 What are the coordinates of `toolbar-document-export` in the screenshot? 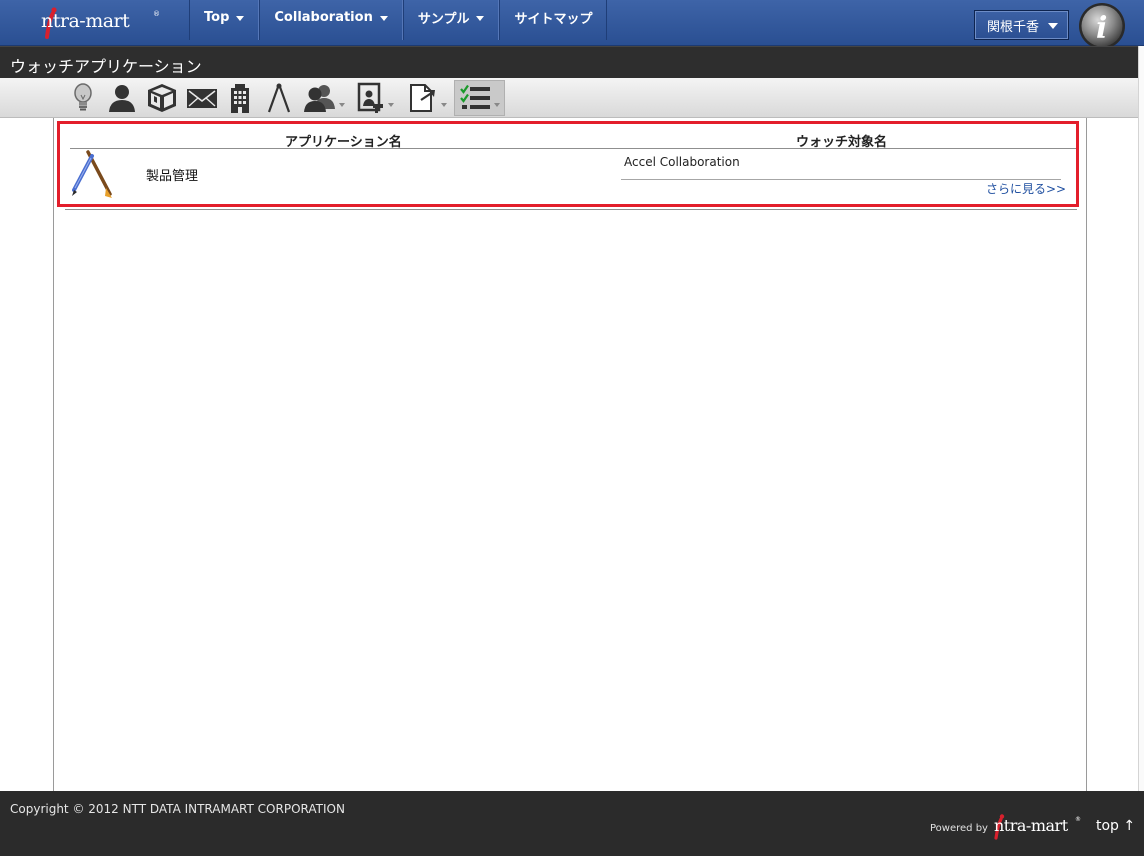 It's located at (427, 98).